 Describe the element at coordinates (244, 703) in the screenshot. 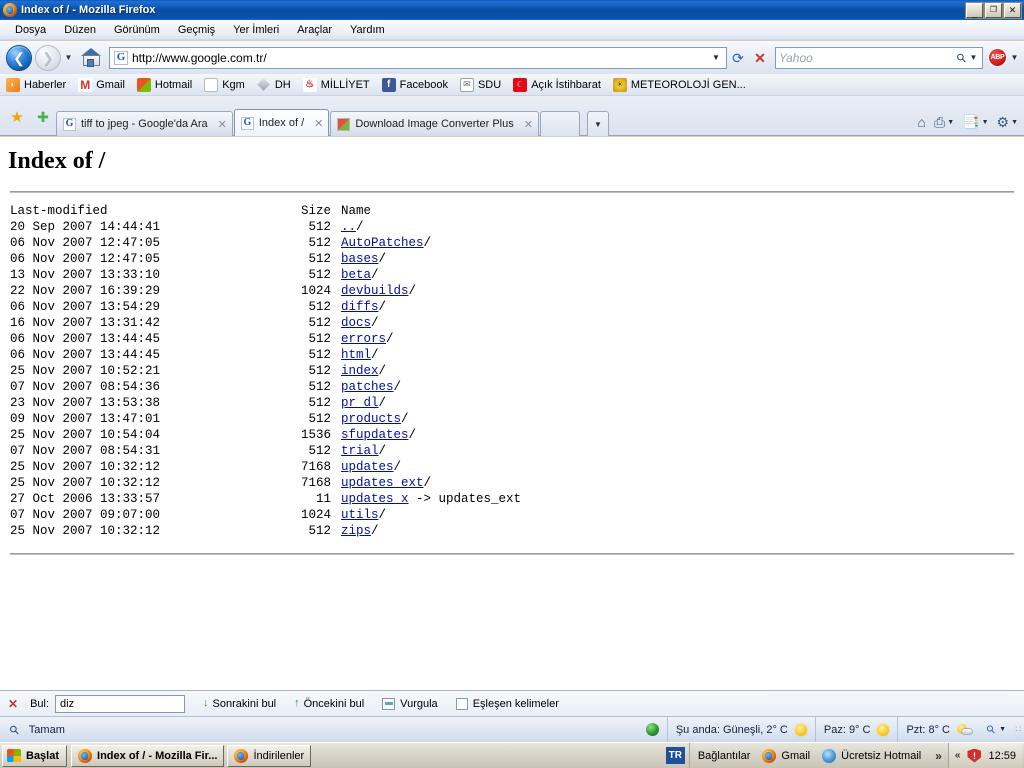

I see `find-next-label: Sonrakini bul` at that location.